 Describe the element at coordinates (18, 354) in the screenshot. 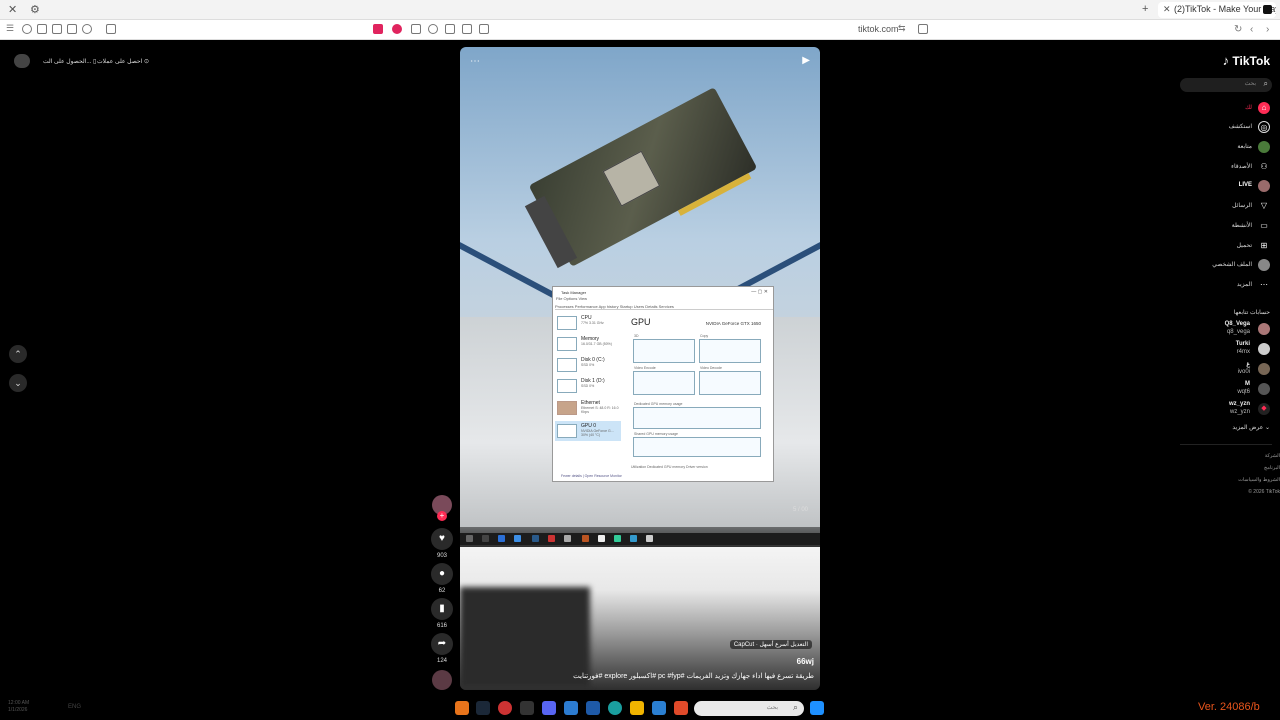

I see `previous-video-button: ⌃` at that location.